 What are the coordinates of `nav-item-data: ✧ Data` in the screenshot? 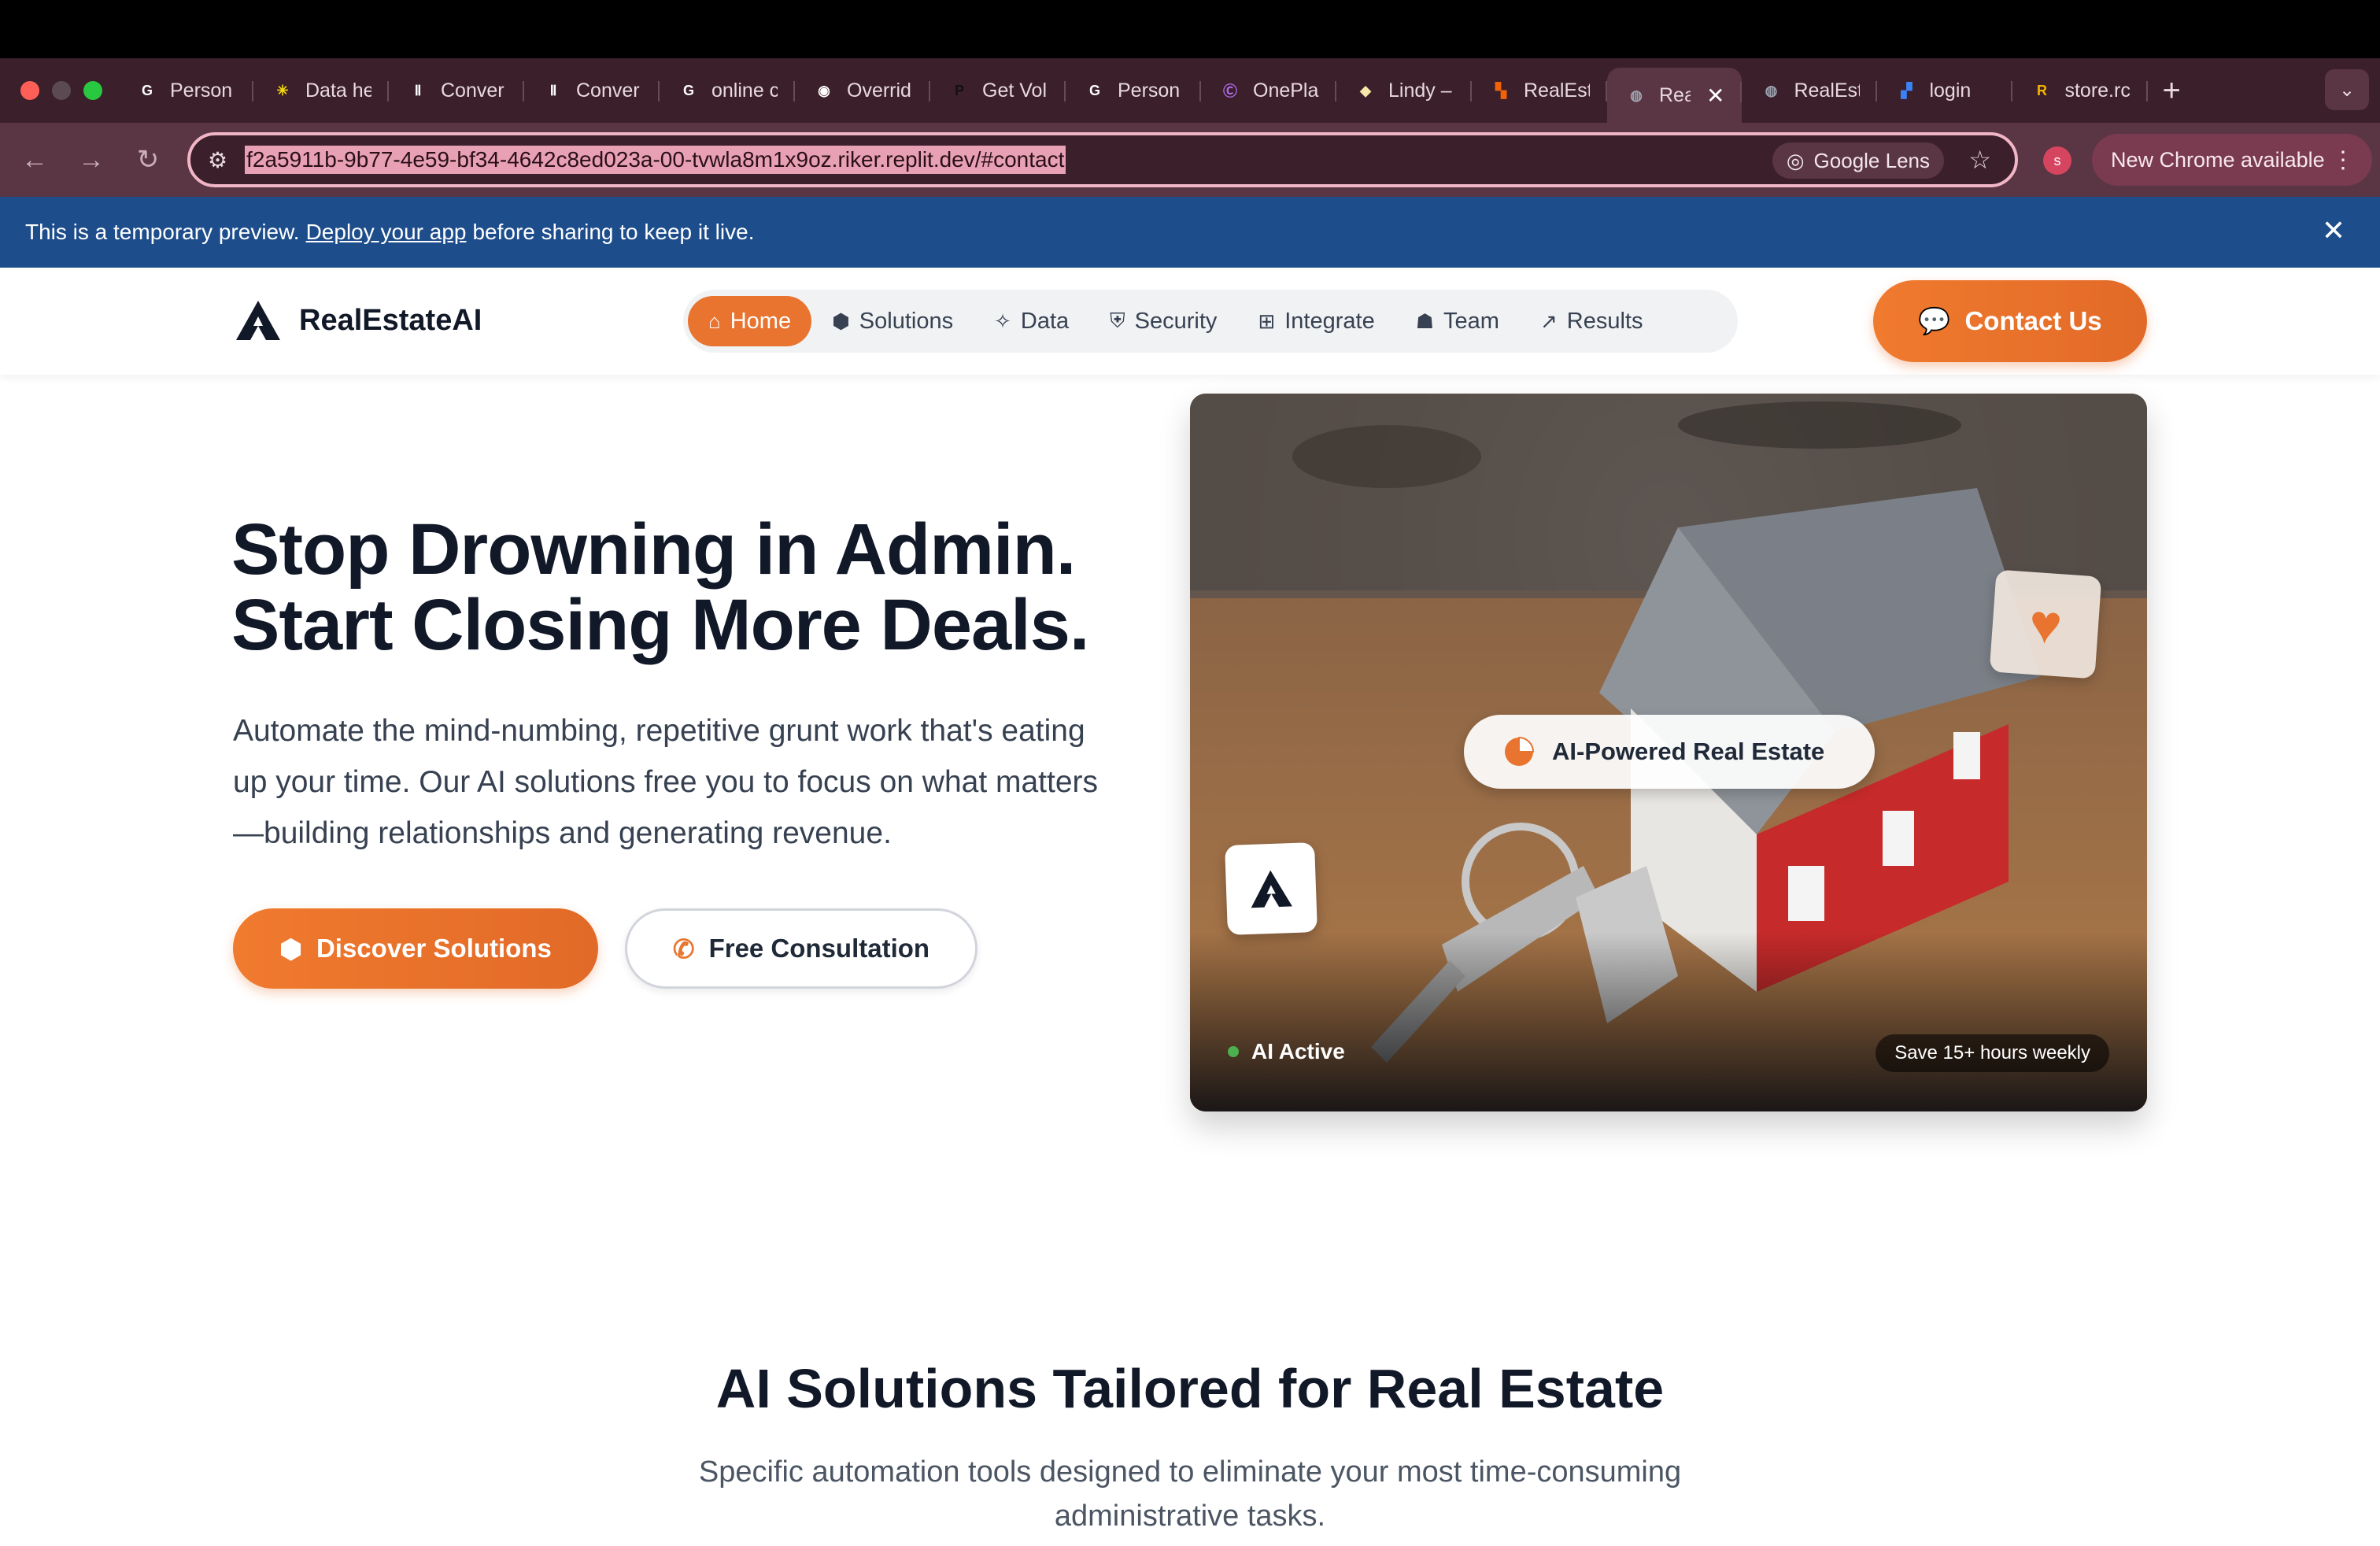 It's located at (1031, 321).